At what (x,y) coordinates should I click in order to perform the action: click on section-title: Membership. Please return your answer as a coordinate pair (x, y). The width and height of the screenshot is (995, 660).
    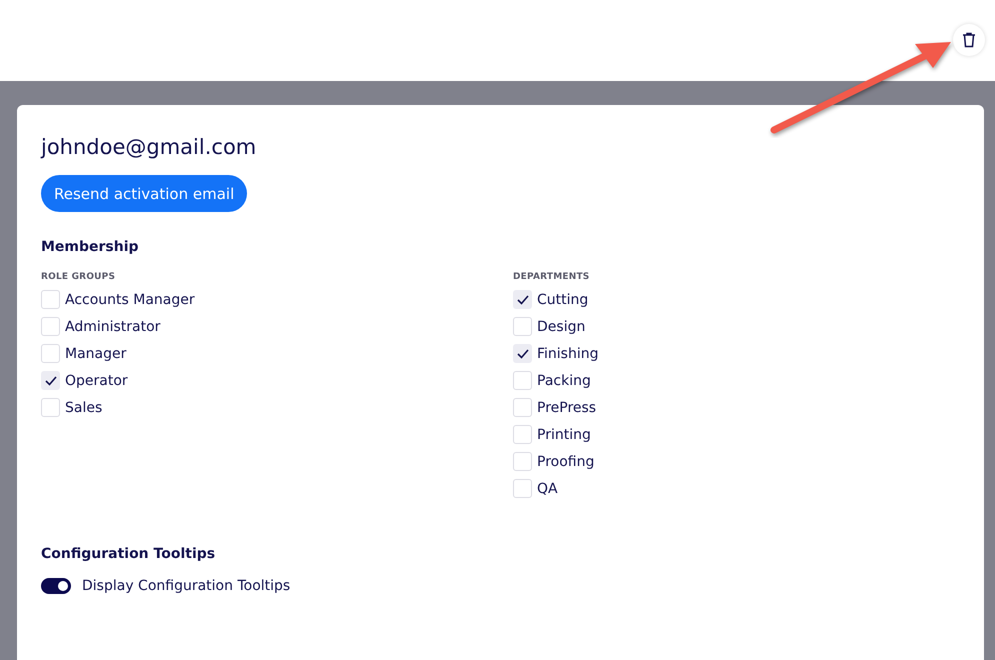
    Looking at the image, I should click on (90, 247).